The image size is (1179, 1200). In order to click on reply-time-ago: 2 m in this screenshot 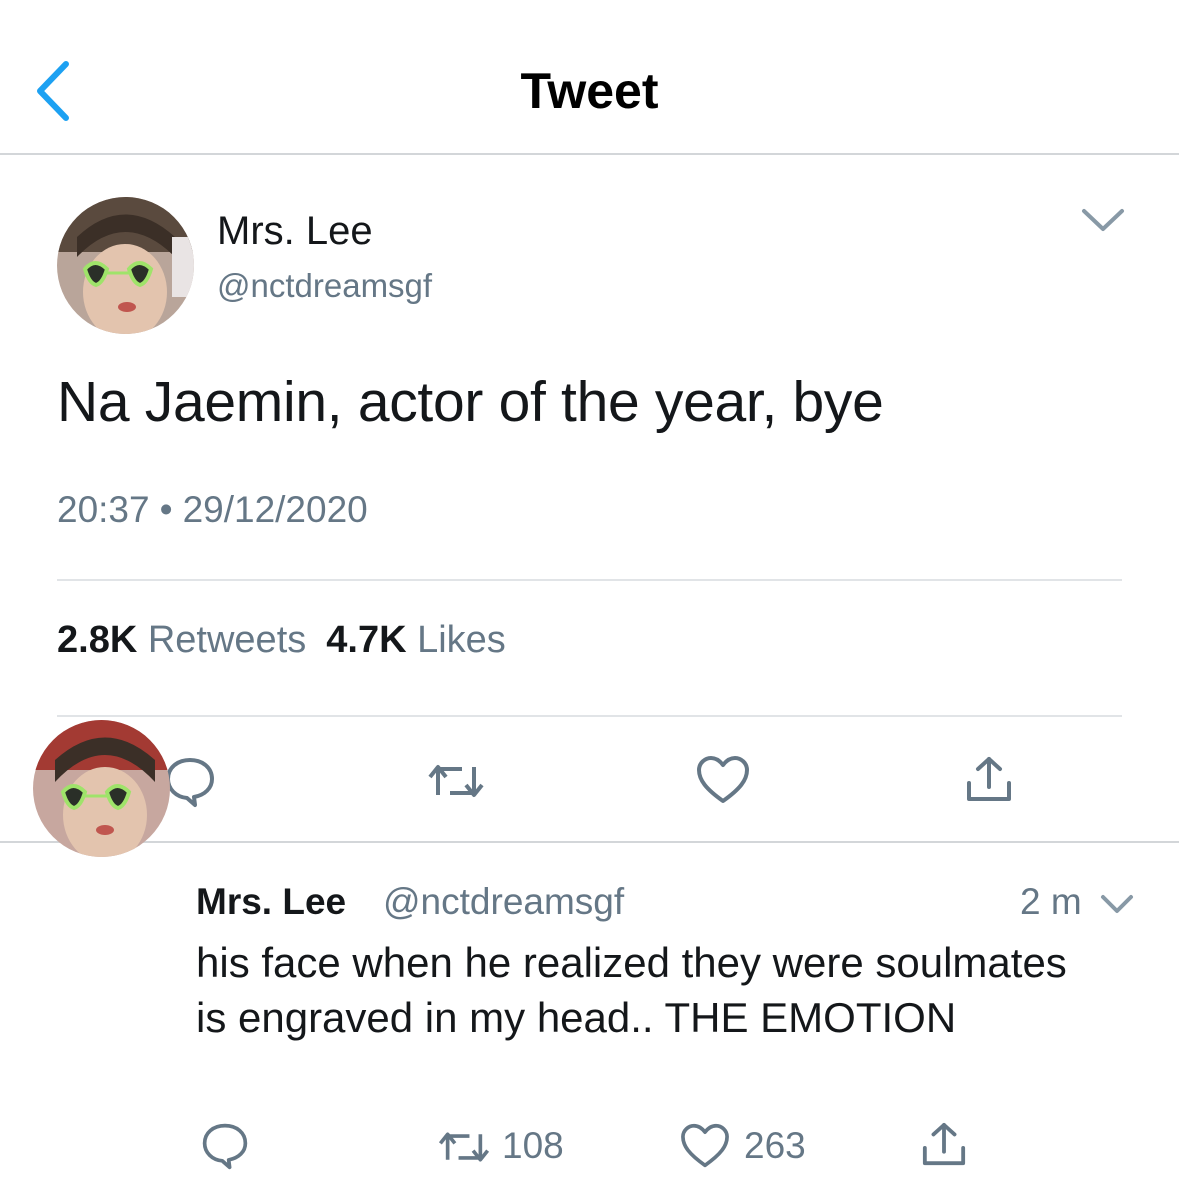, I will do `click(1051, 901)`.